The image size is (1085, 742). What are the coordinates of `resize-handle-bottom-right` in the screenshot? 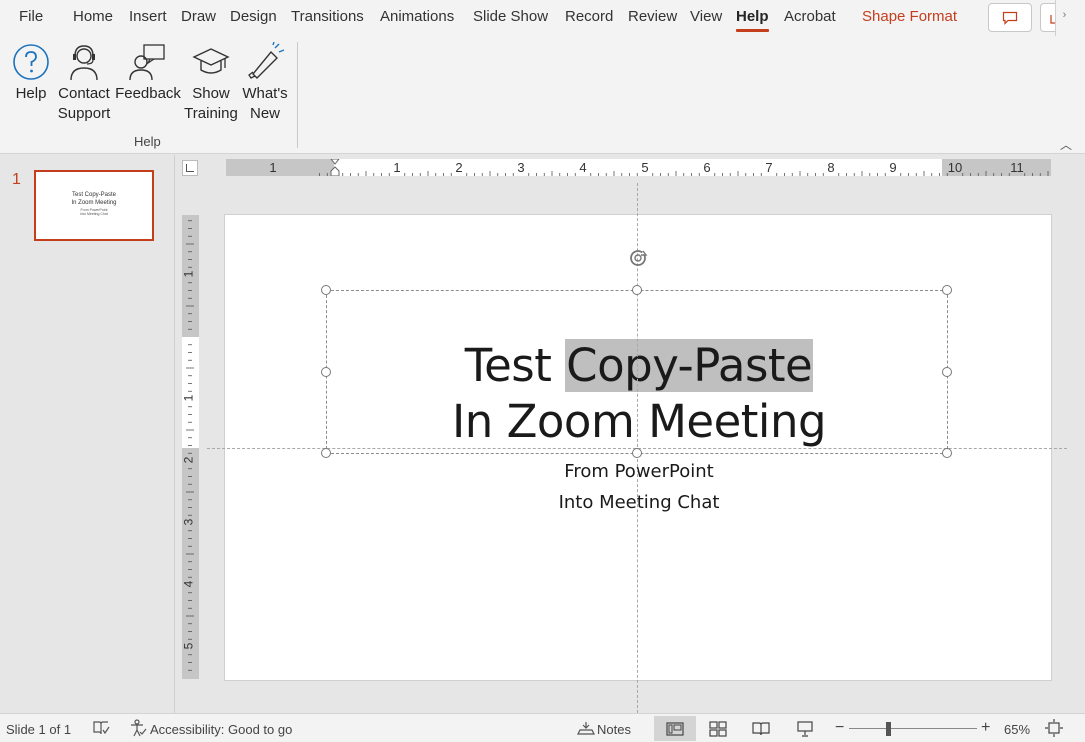 It's located at (947, 453).